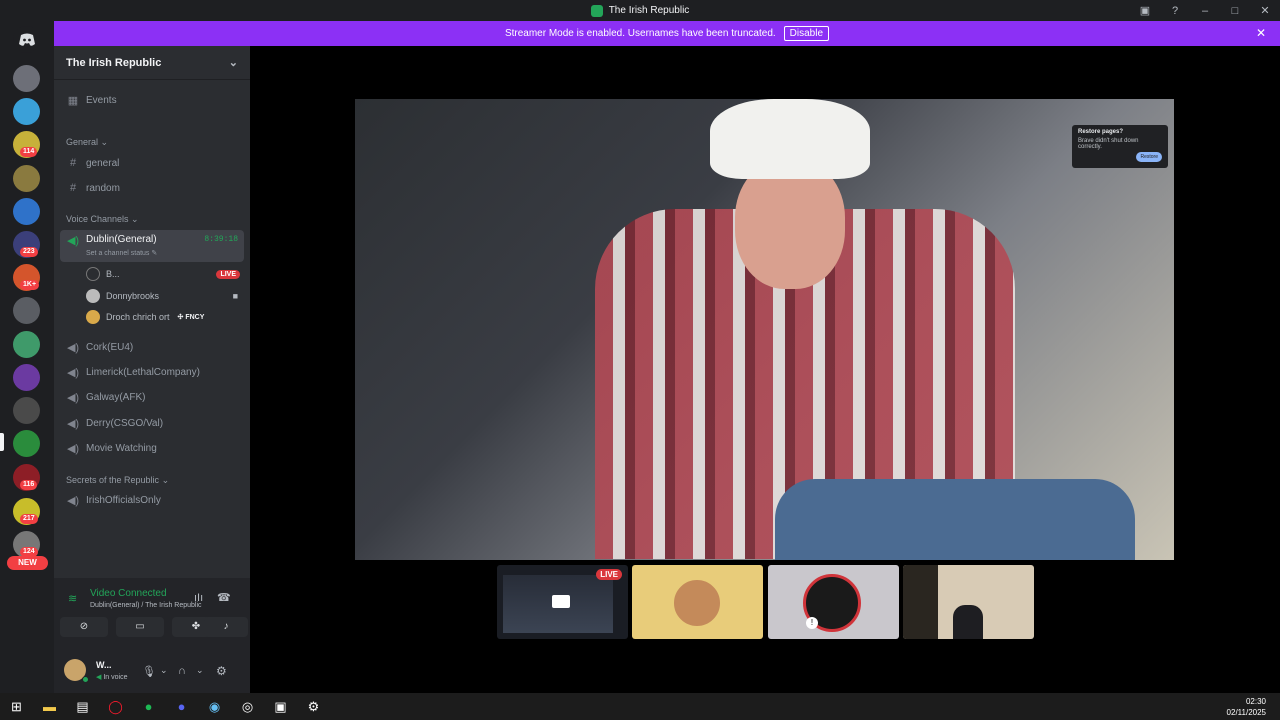 The image size is (1280, 720). What do you see at coordinates (27, 563) in the screenshot?
I see `new-badge: NEW` at bounding box center [27, 563].